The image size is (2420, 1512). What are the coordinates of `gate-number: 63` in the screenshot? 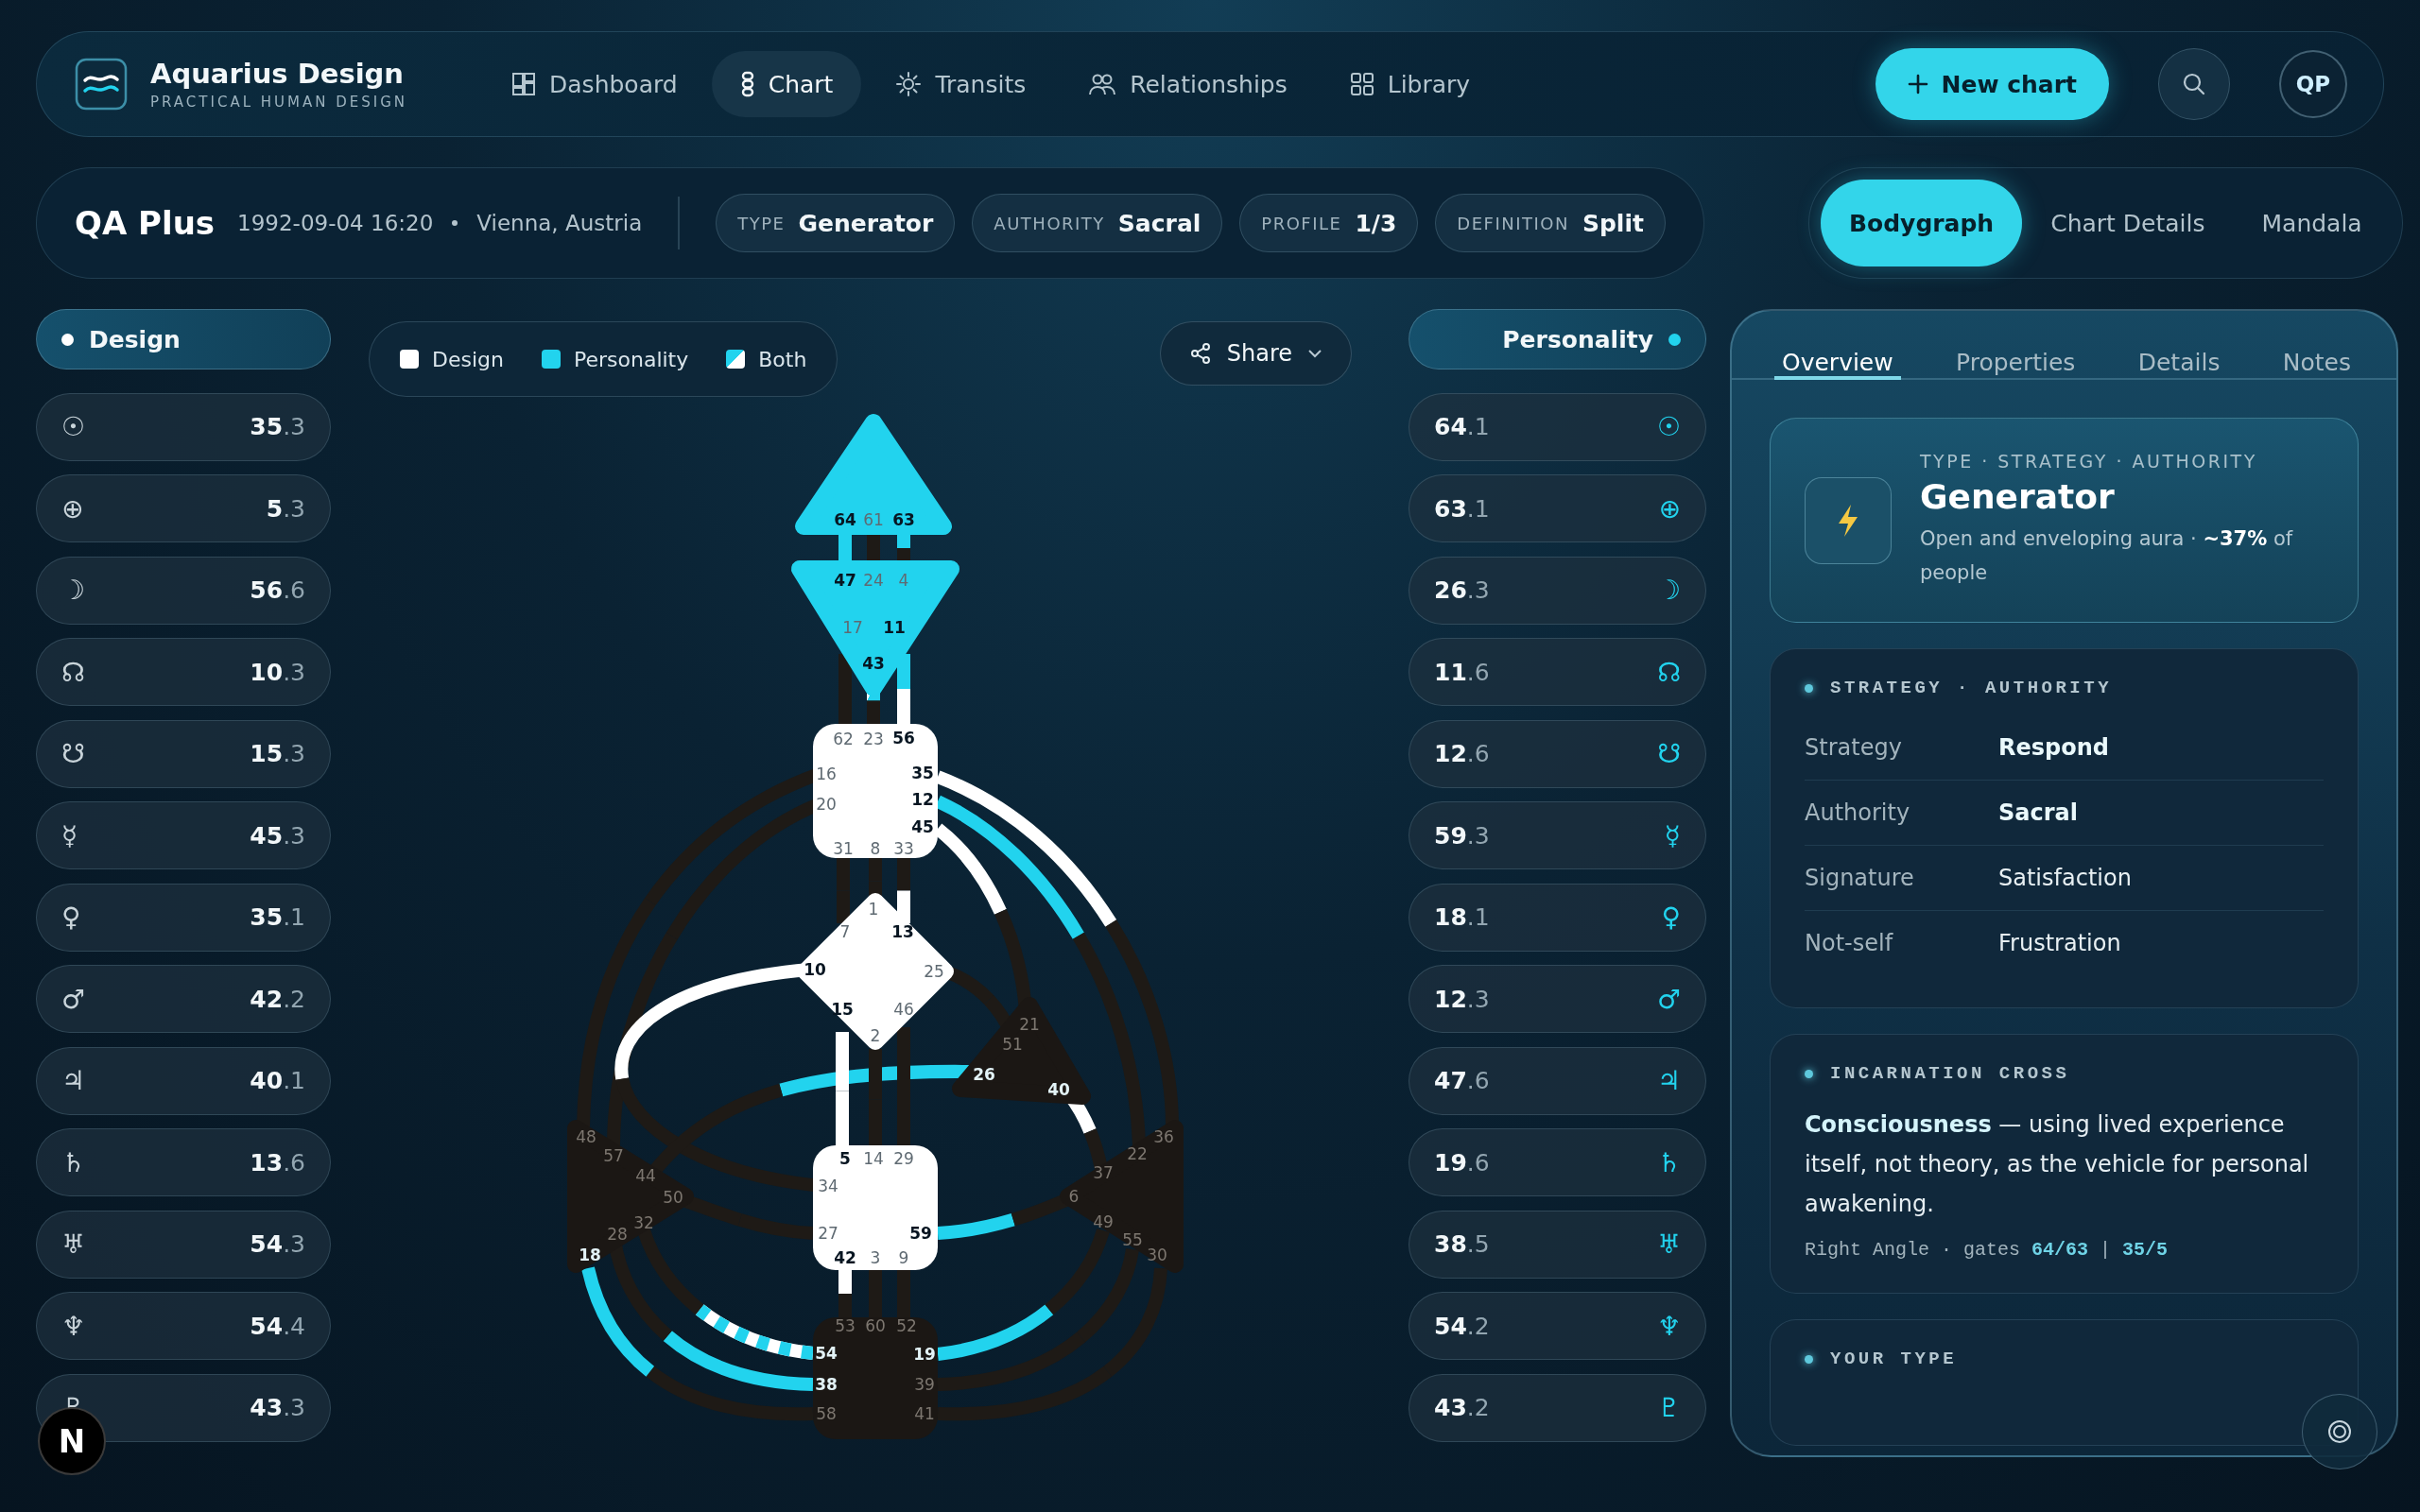 It's located at (903, 519).